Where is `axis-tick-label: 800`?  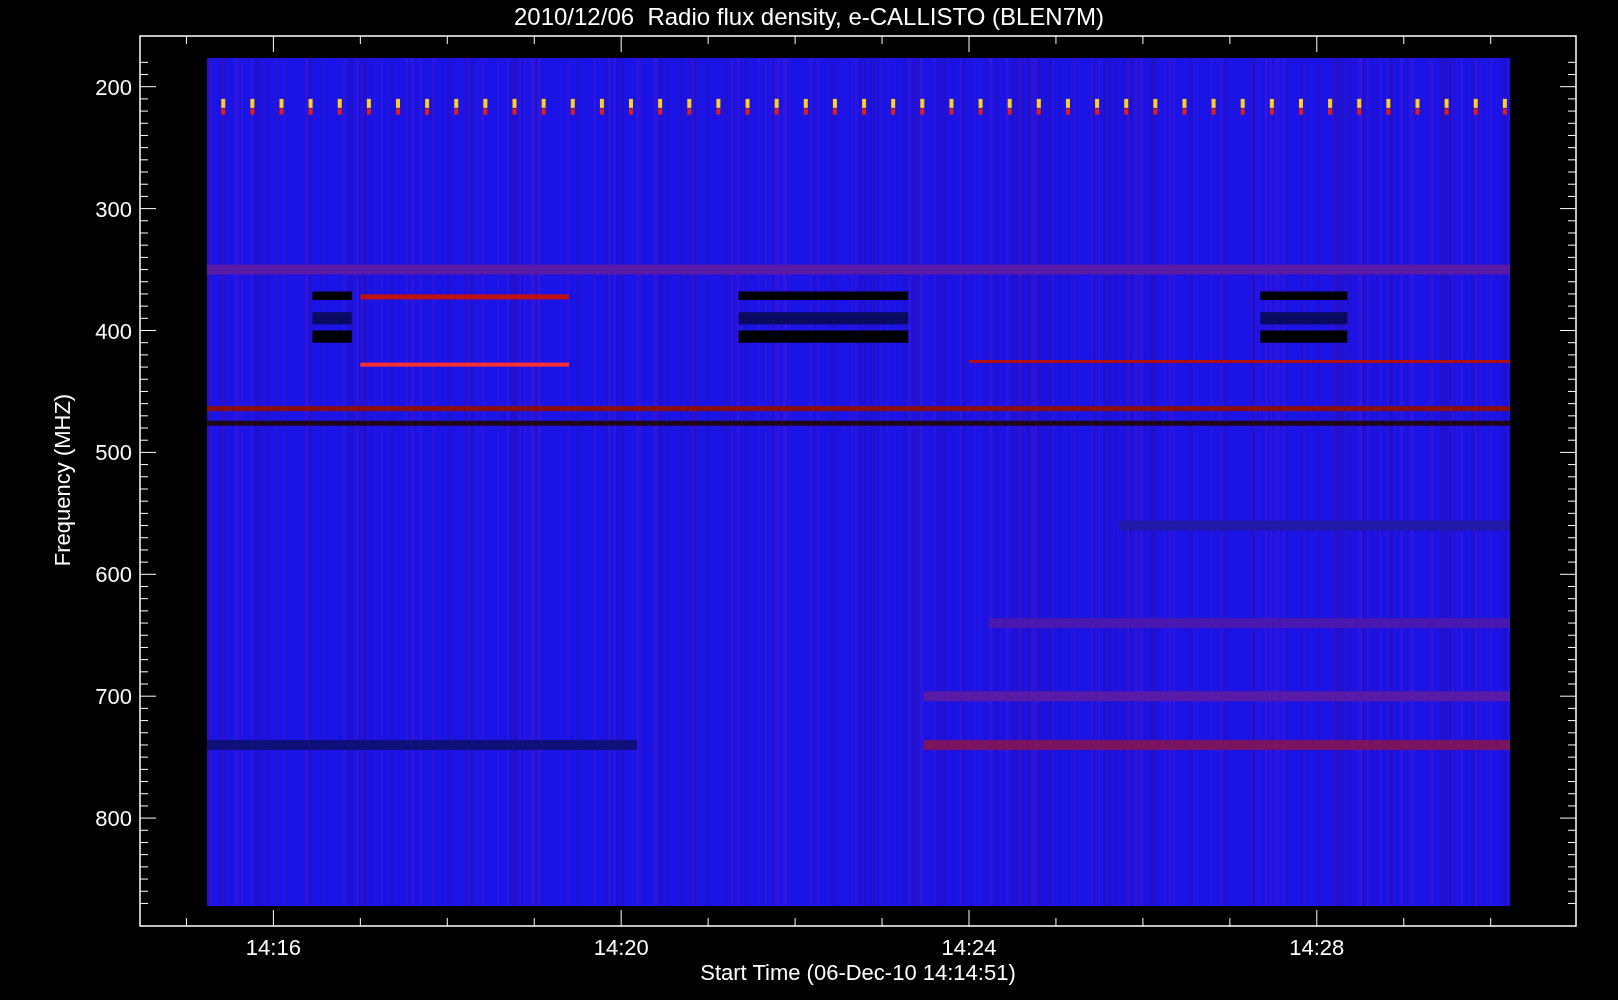 axis-tick-label: 800 is located at coordinates (113, 819).